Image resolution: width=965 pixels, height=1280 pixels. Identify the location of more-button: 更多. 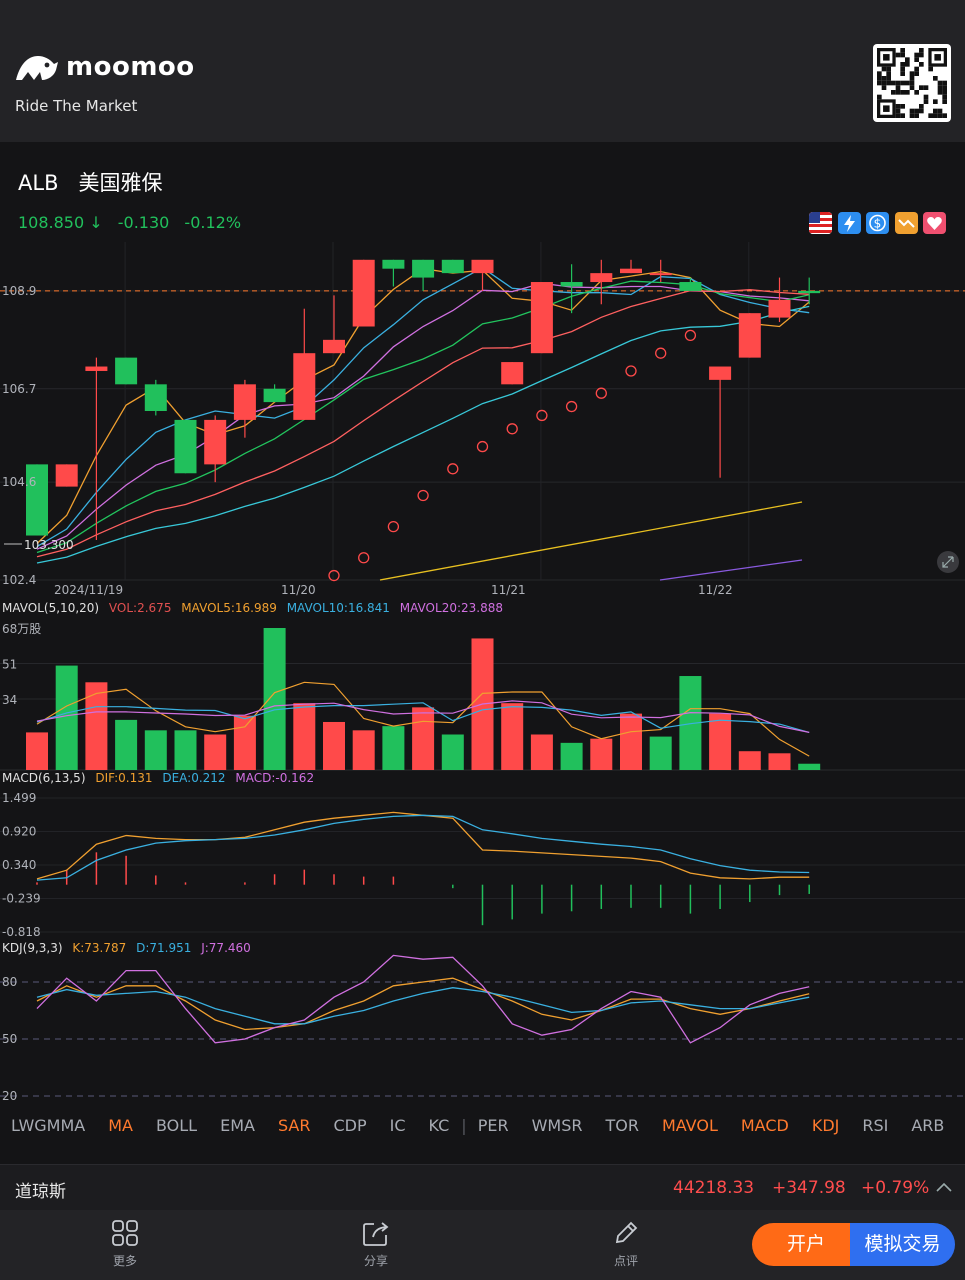
(125, 1243).